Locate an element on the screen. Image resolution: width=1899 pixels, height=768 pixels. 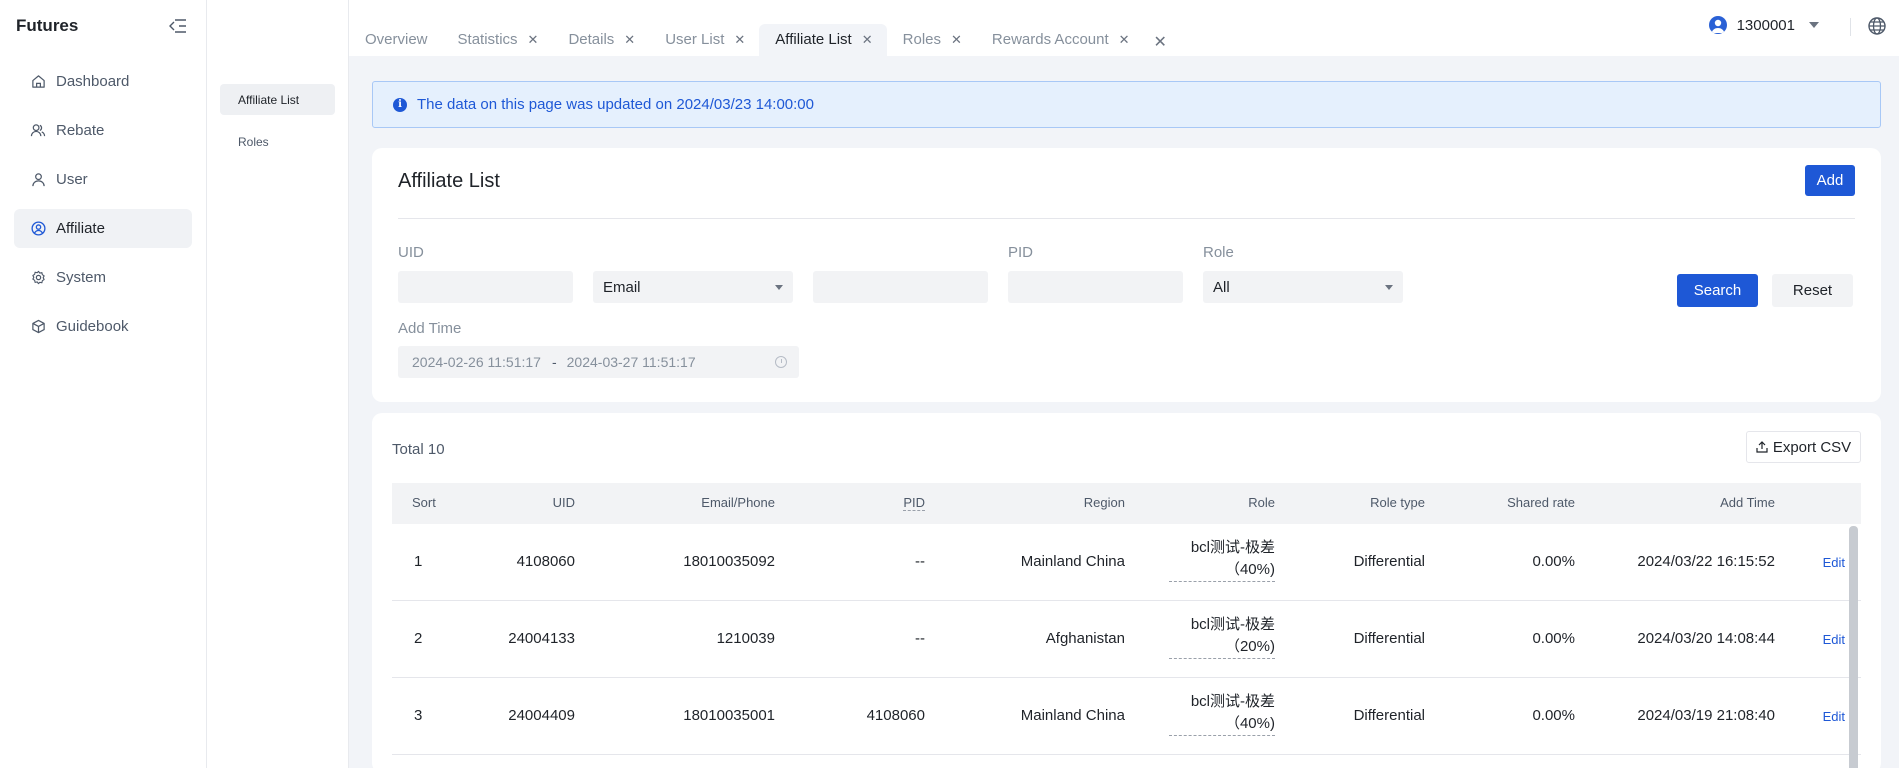
subnav-item-affiliate-list: Affiliate List is located at coordinates (277, 99).